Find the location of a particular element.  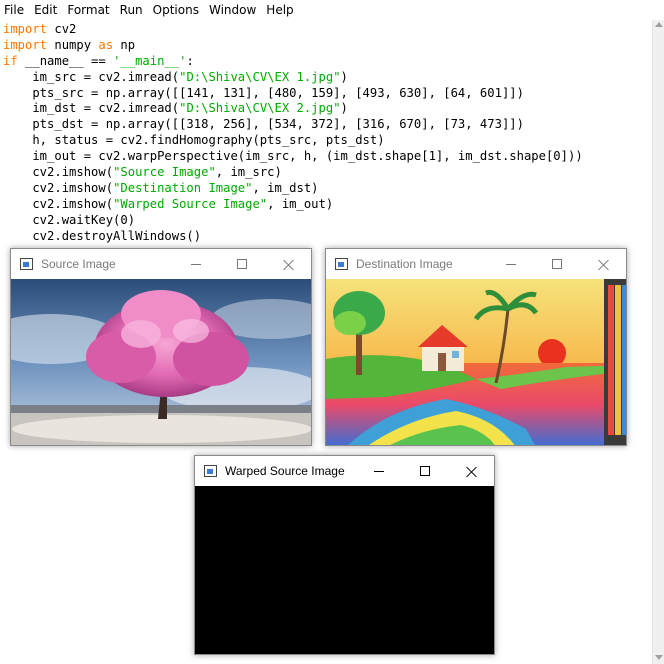

menu-format: Format is located at coordinates (88, 10).